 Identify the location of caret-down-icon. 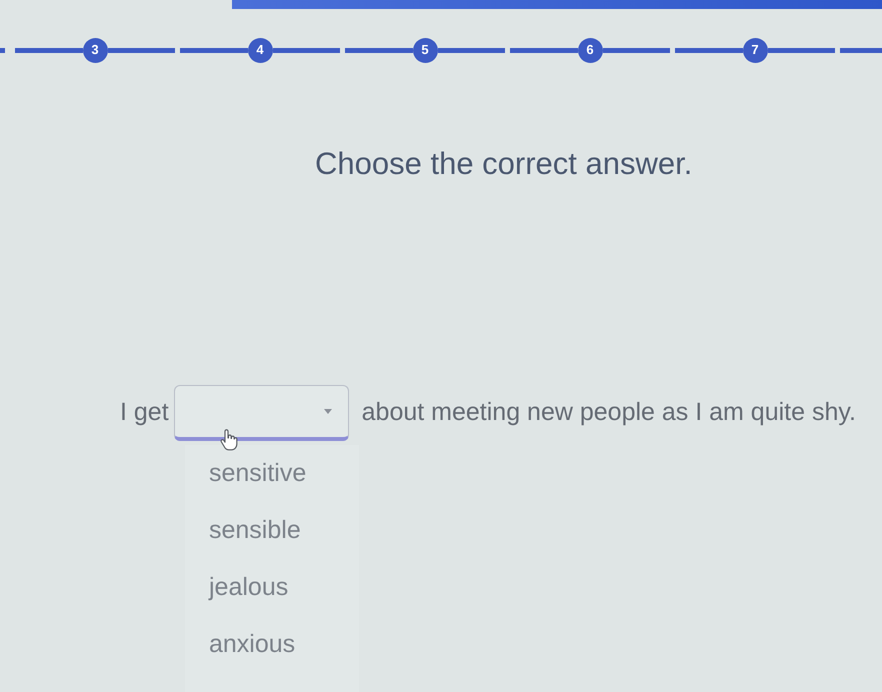
(328, 411).